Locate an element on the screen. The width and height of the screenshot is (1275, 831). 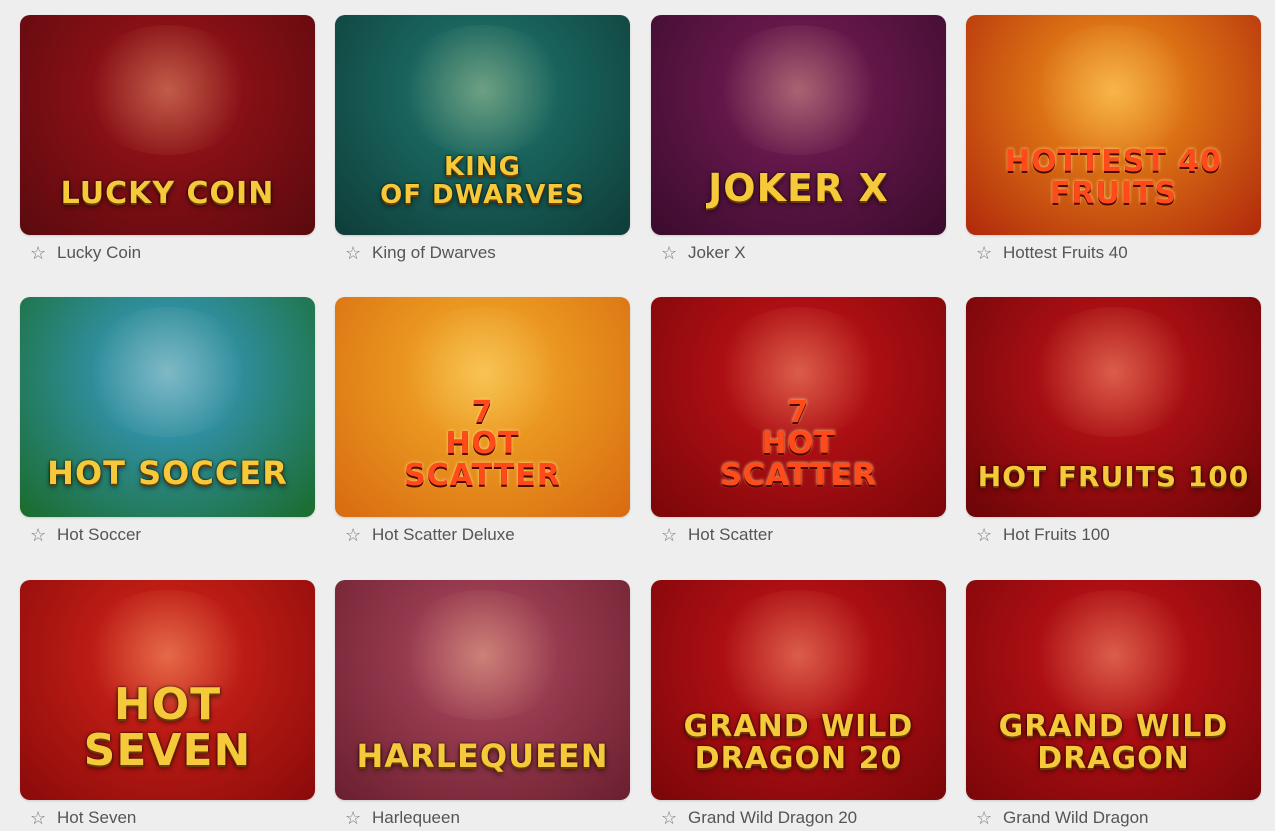
game-label: ☆ Grand Wild Dragon 20 is located at coordinates (759, 818).